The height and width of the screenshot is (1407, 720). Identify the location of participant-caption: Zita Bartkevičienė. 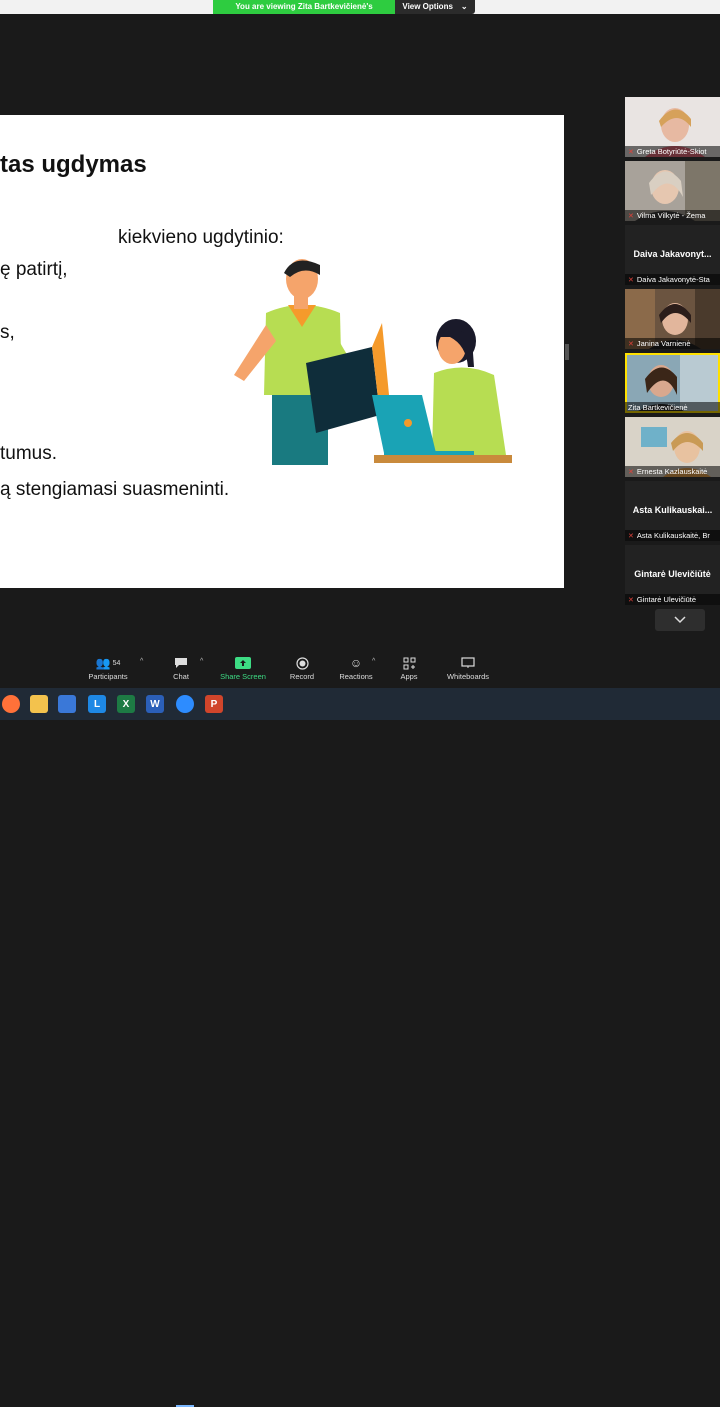
(672, 407).